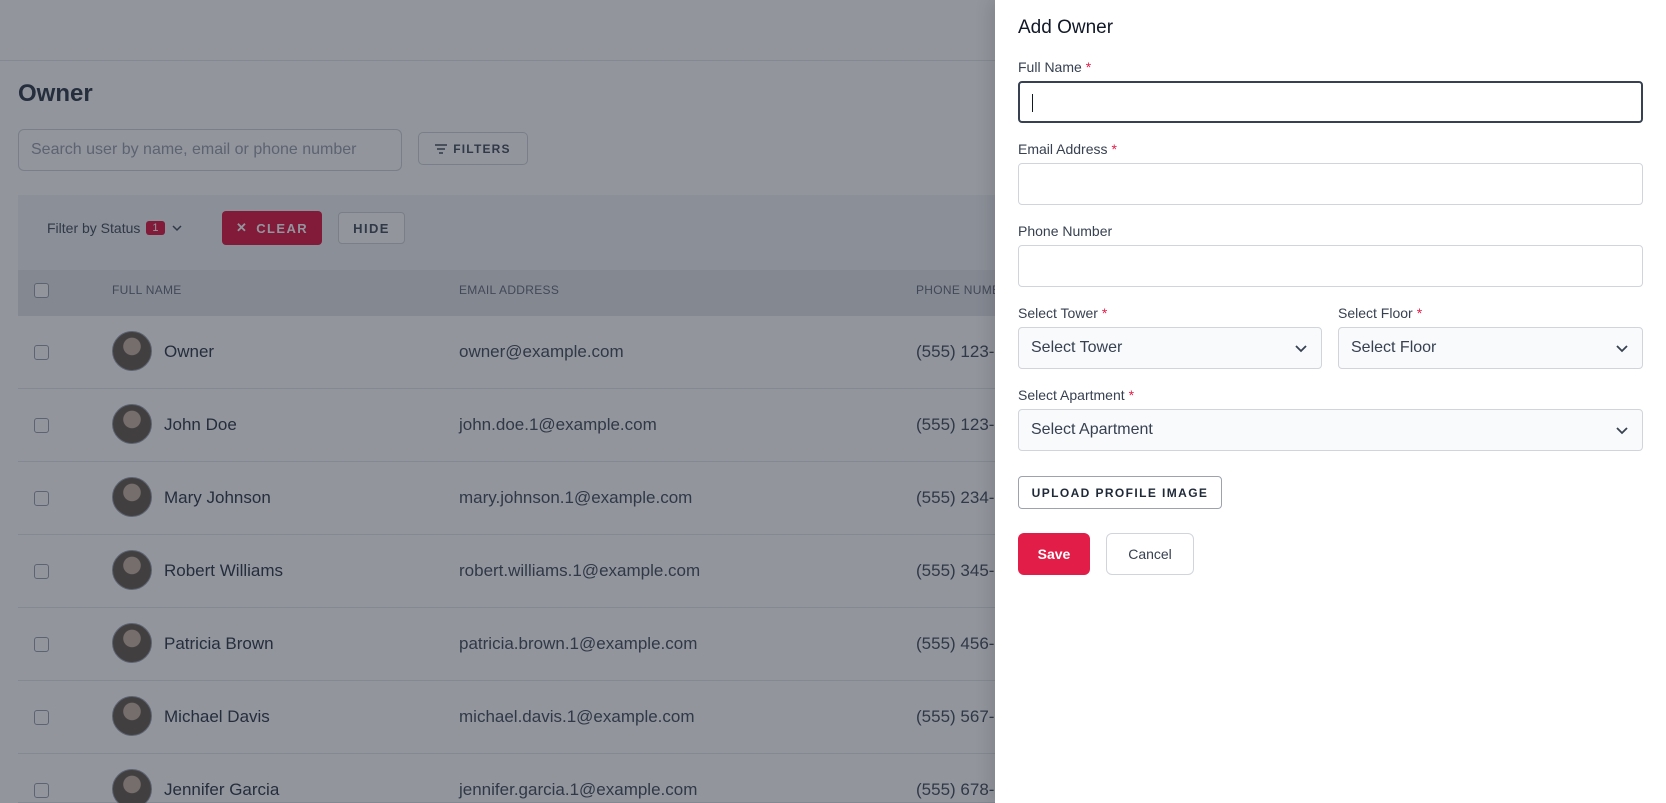  Describe the element at coordinates (1394, 347) in the screenshot. I see `floor-select-value: Select Floor` at that location.